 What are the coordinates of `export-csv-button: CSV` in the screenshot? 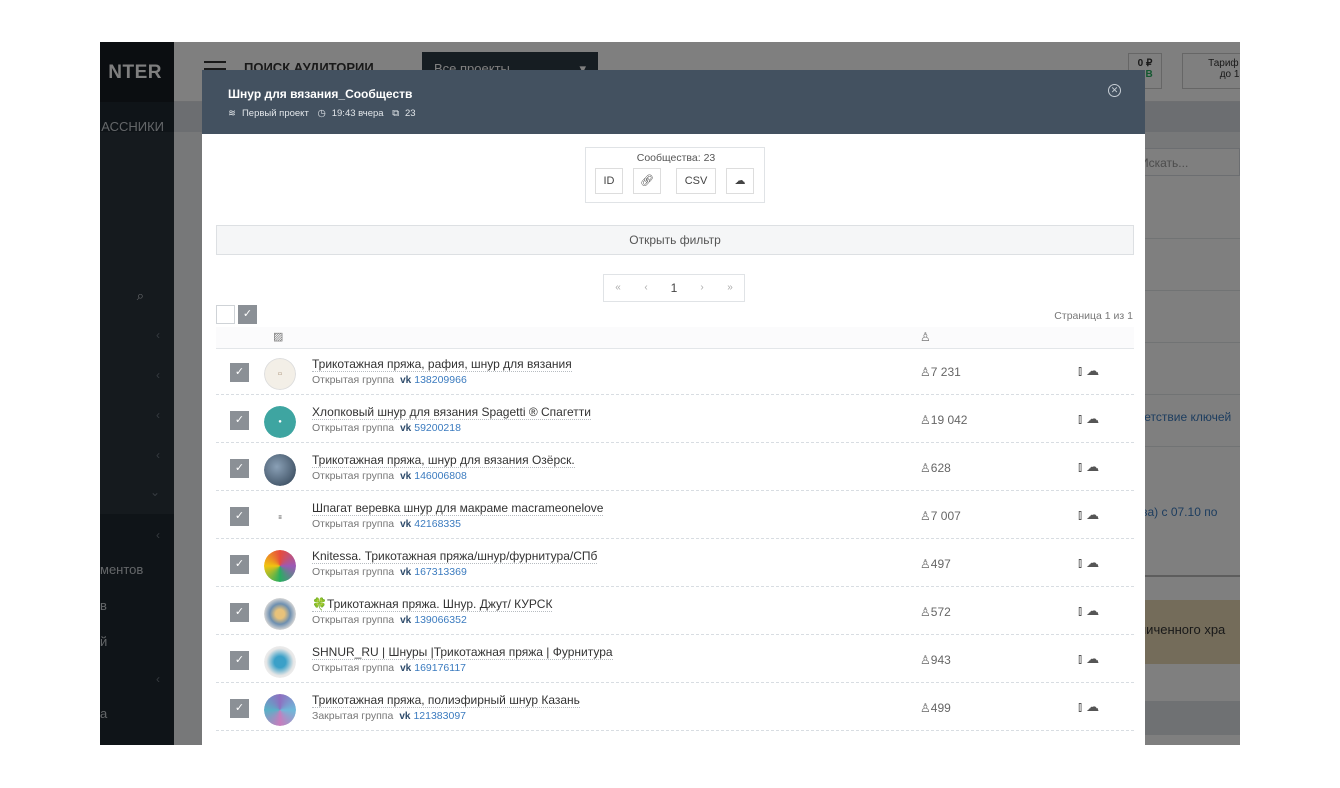 It's located at (696, 181).